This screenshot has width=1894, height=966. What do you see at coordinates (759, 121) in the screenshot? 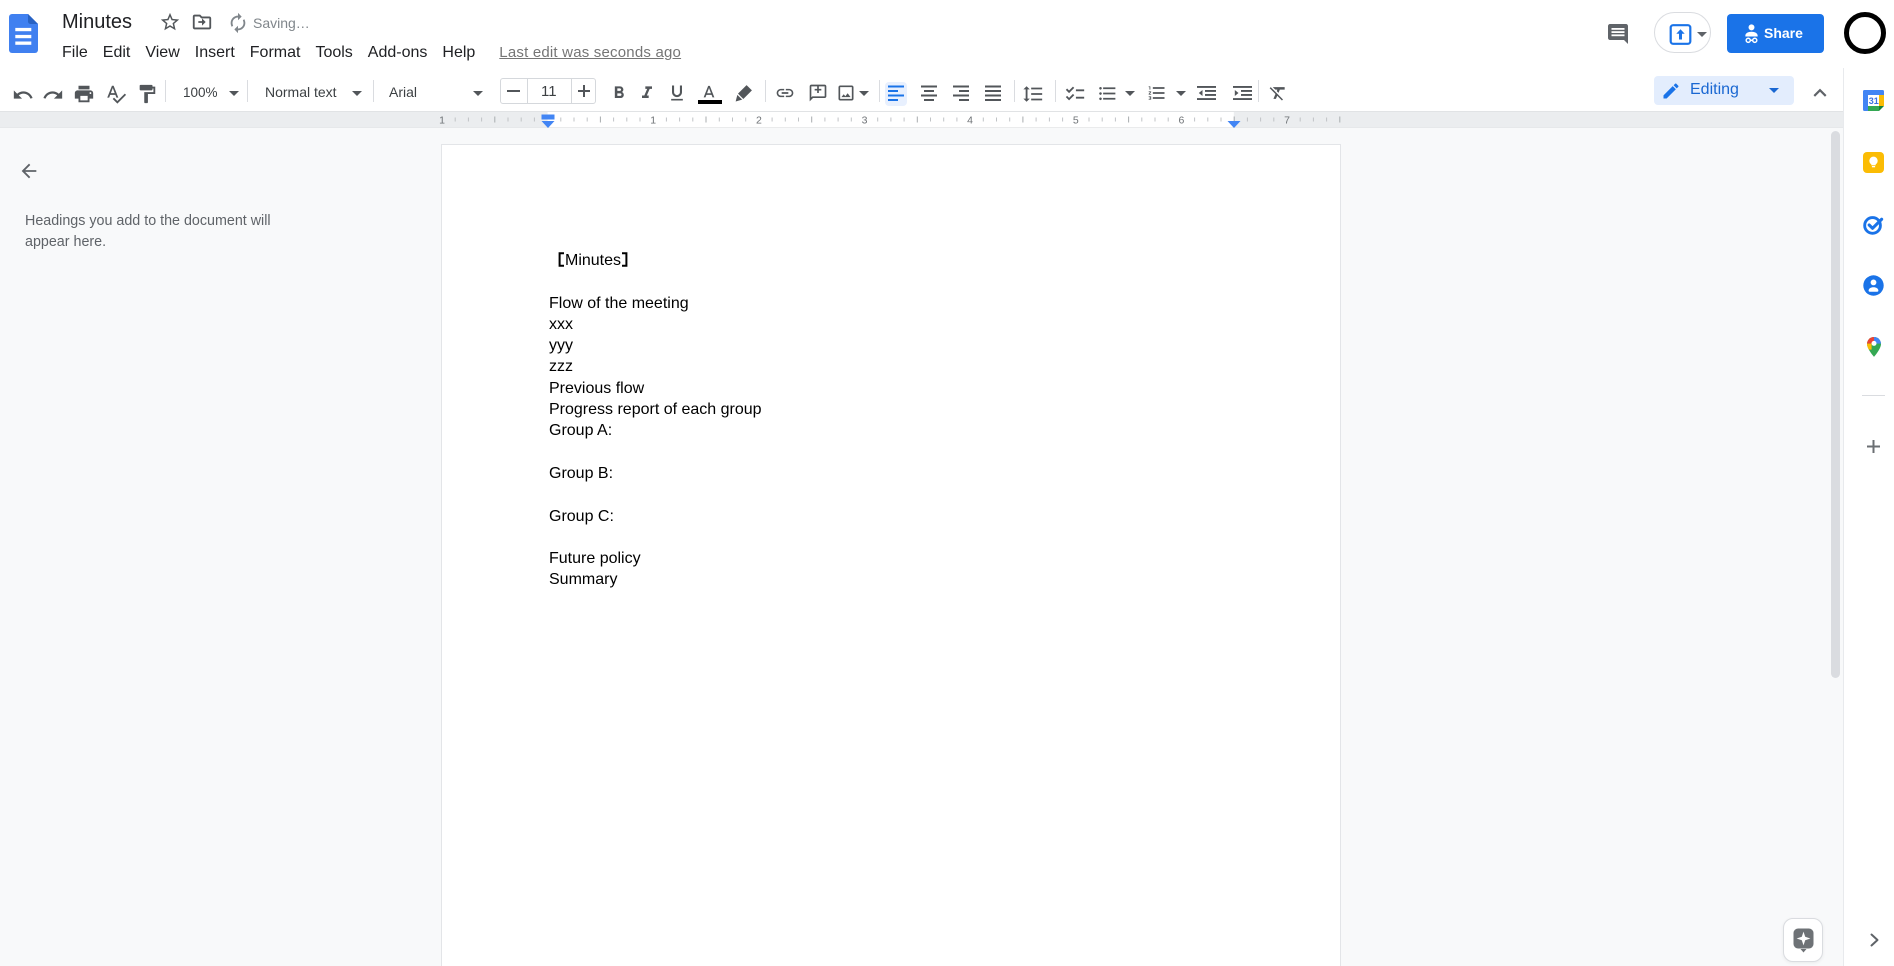
I see `svg-text: 2` at bounding box center [759, 121].